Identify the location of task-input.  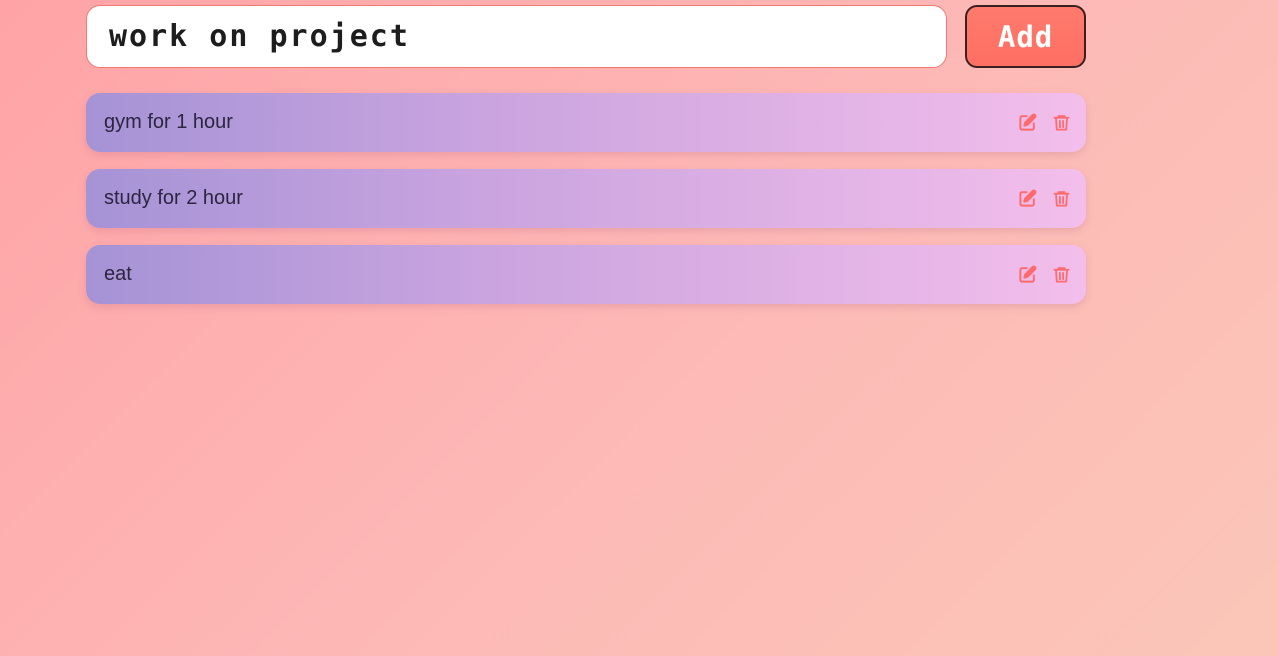
(517, 36).